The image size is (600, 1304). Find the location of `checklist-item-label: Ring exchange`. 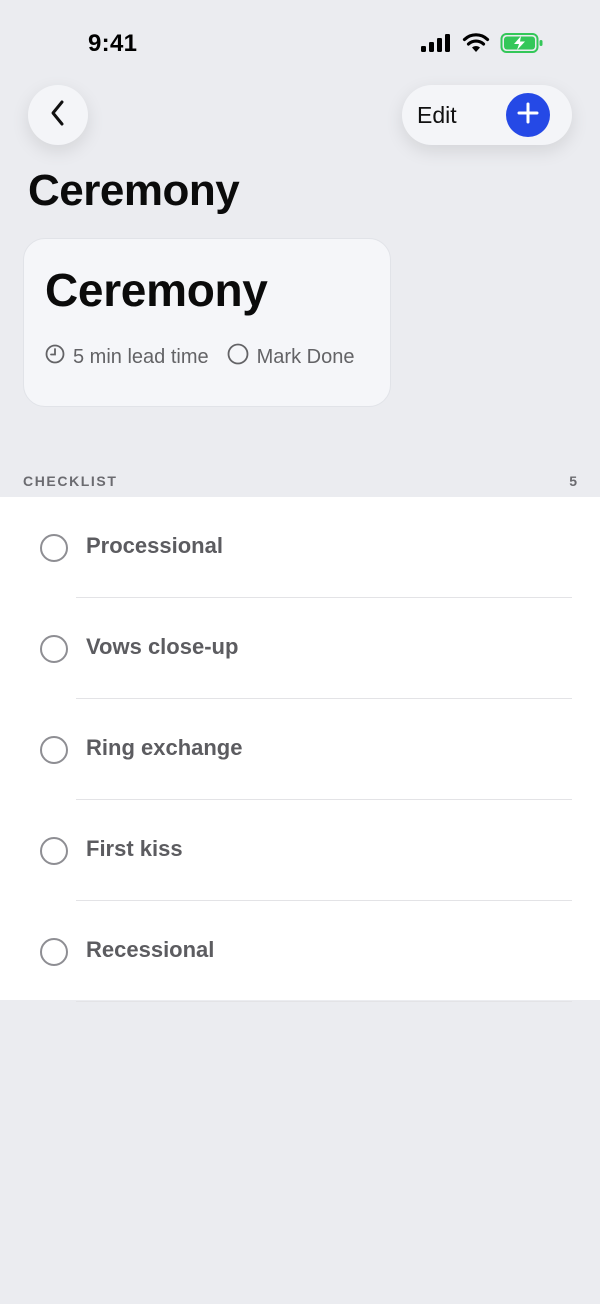

checklist-item-label: Ring exchange is located at coordinates (164, 747).